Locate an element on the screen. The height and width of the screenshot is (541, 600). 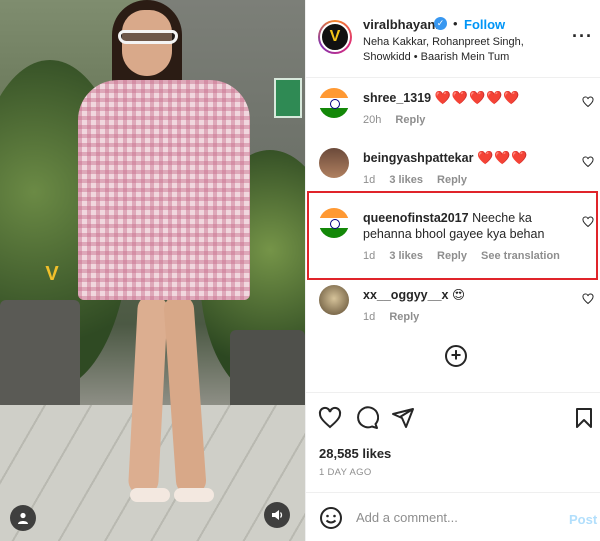
share-icon is located at coordinates (403, 418).